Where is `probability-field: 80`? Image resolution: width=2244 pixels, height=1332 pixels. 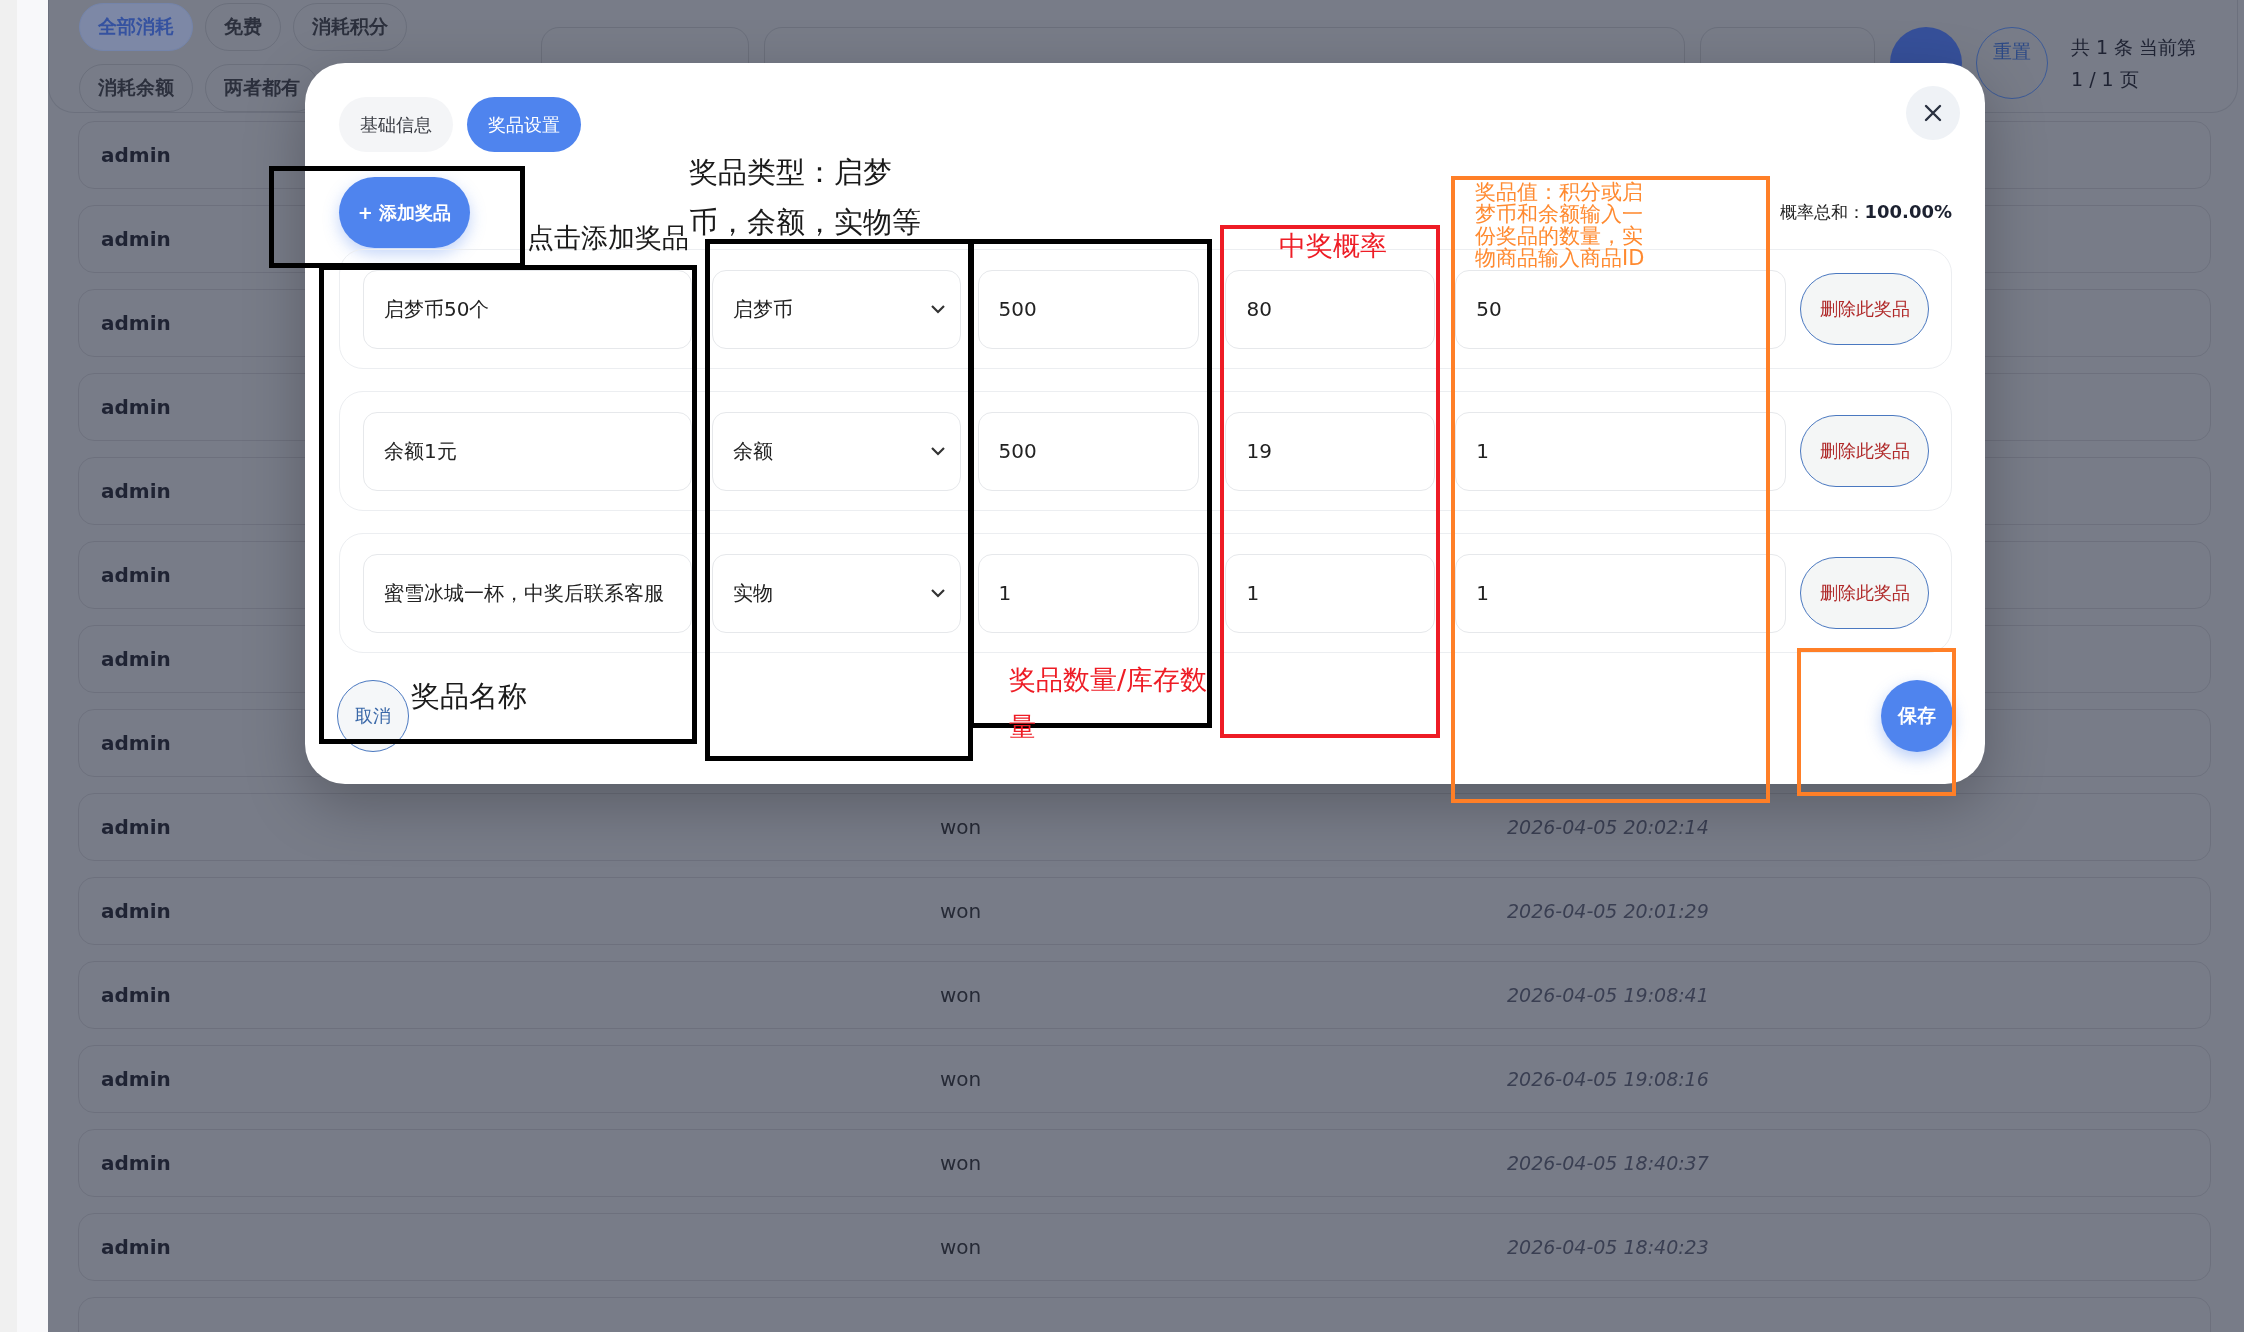
probability-field: 80 is located at coordinates (1330, 309).